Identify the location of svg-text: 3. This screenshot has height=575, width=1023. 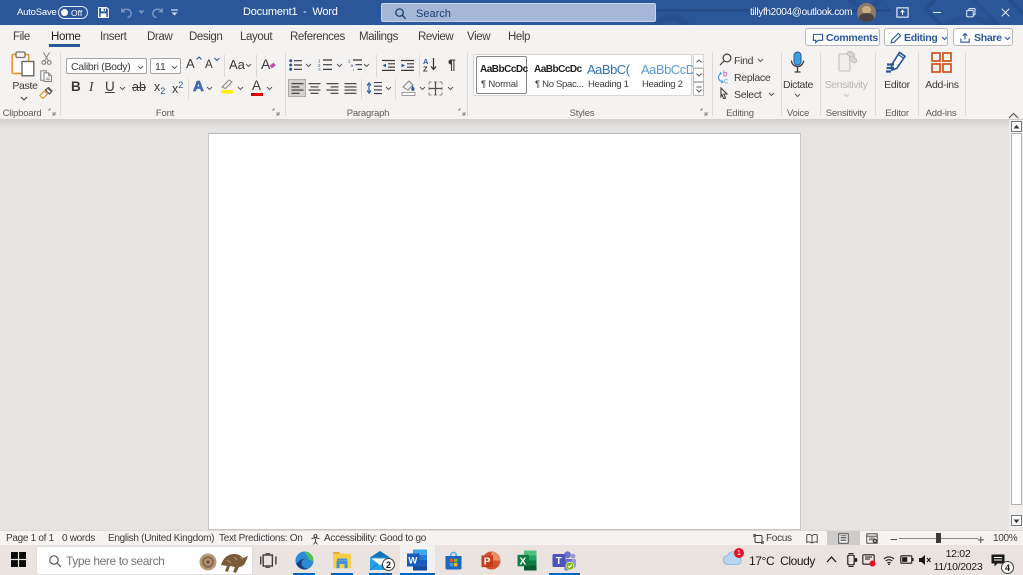
(319, 69).